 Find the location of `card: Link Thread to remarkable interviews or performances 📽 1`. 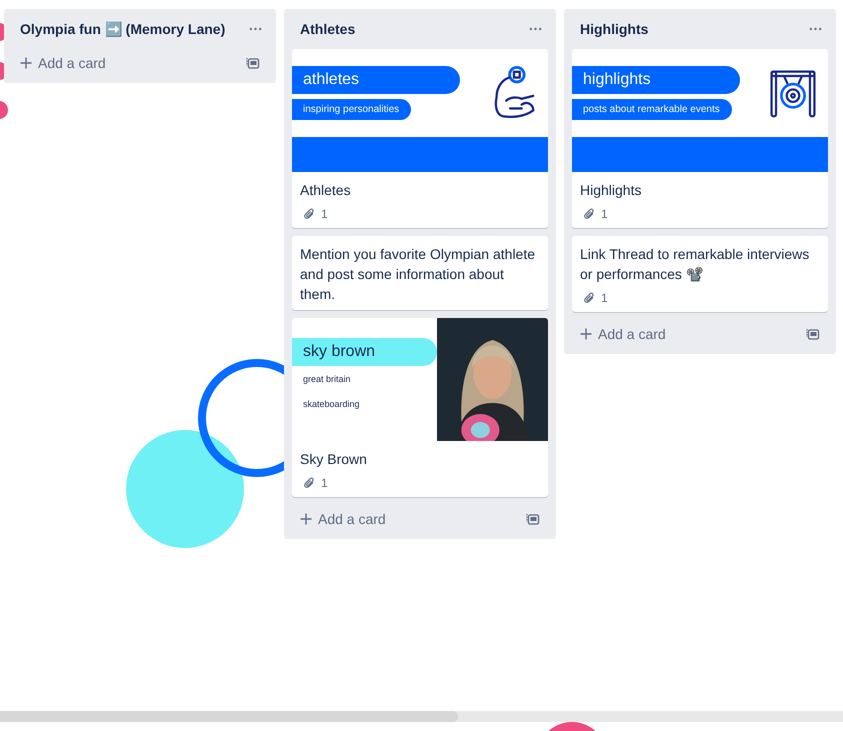

card: Link Thread to remarkable interviews or performances 📽 1 is located at coordinates (700, 274).